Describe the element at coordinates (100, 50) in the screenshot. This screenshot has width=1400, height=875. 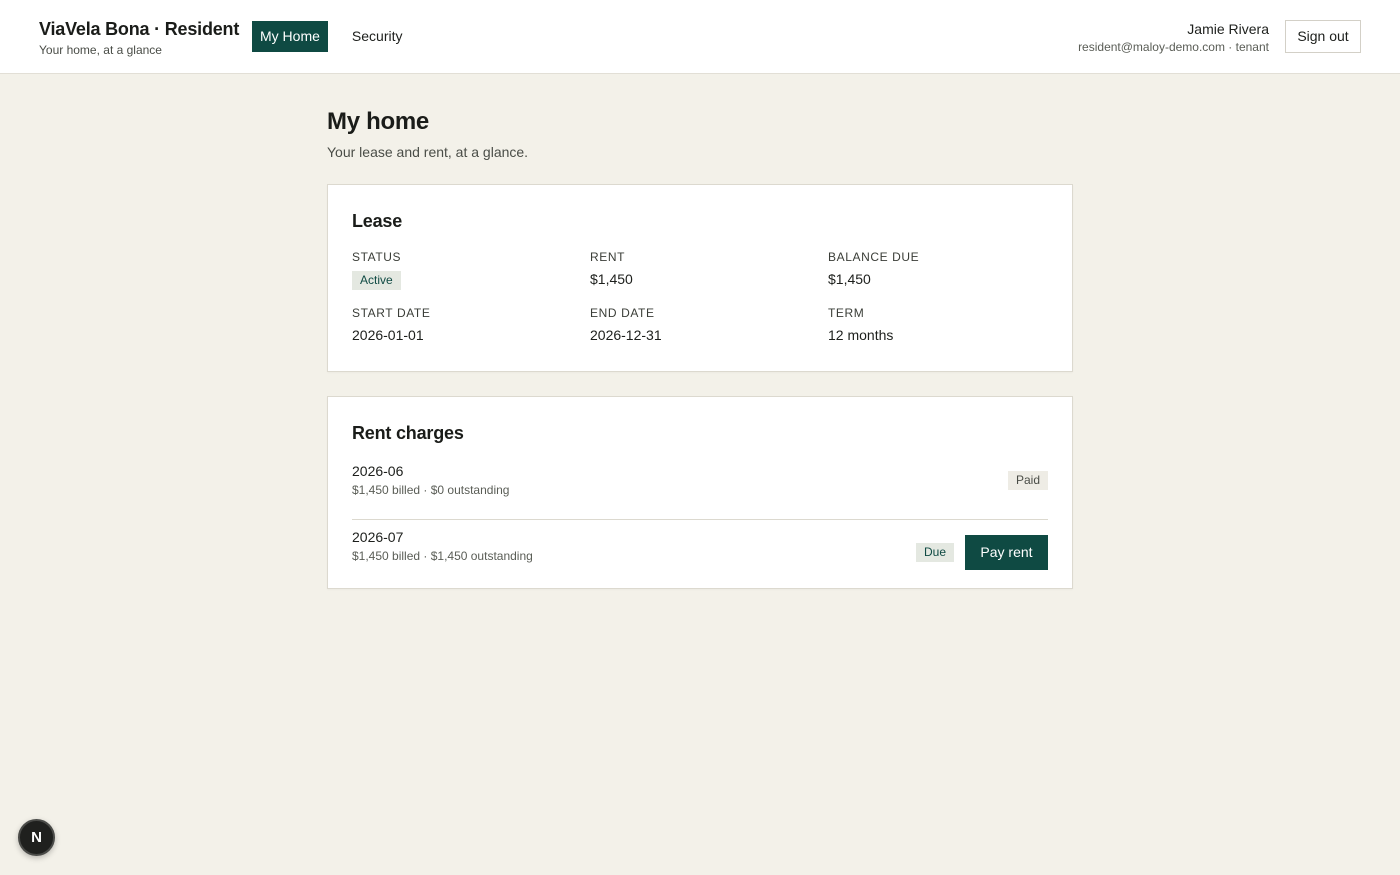
I see `brand-subtitle: Your home, at a glance` at that location.